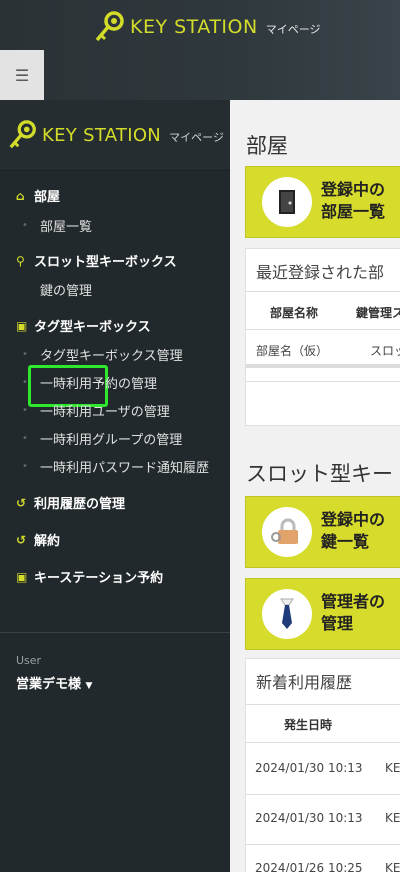 This screenshot has height=872, width=400. I want to click on nav-section-rooms: ⌂ 部屋, so click(38, 196).